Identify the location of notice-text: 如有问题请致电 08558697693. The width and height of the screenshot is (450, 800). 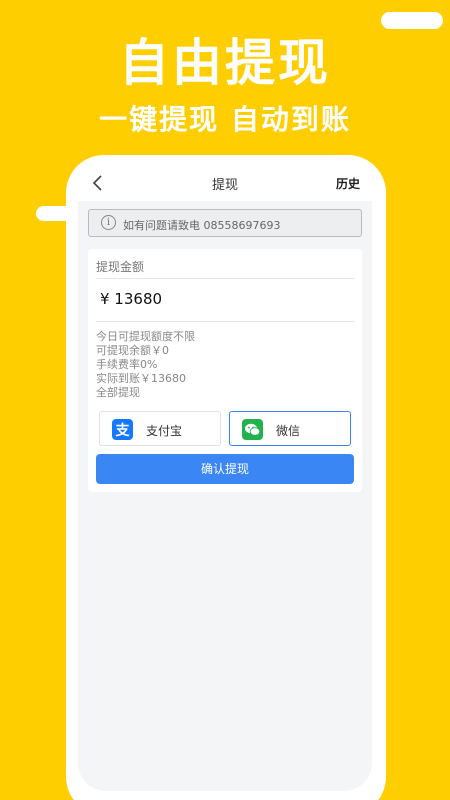
(202, 225).